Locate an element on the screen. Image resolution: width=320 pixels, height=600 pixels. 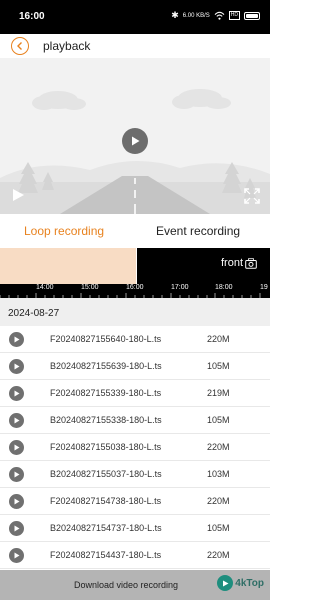
status-bar: 16:00 ✱ 6.00 KB/S HD is located at coordinates (135, 17).